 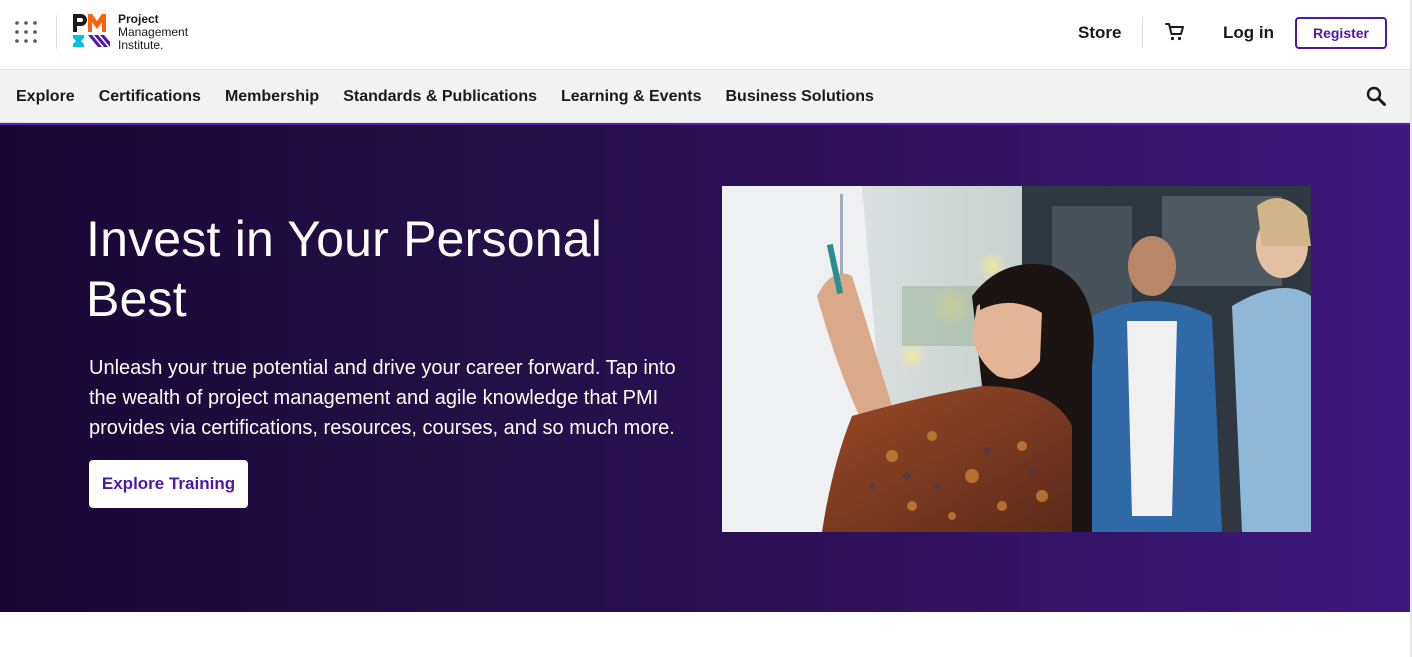 I want to click on hero-title: Invest in Your Personal Best, so click(x=344, y=269).